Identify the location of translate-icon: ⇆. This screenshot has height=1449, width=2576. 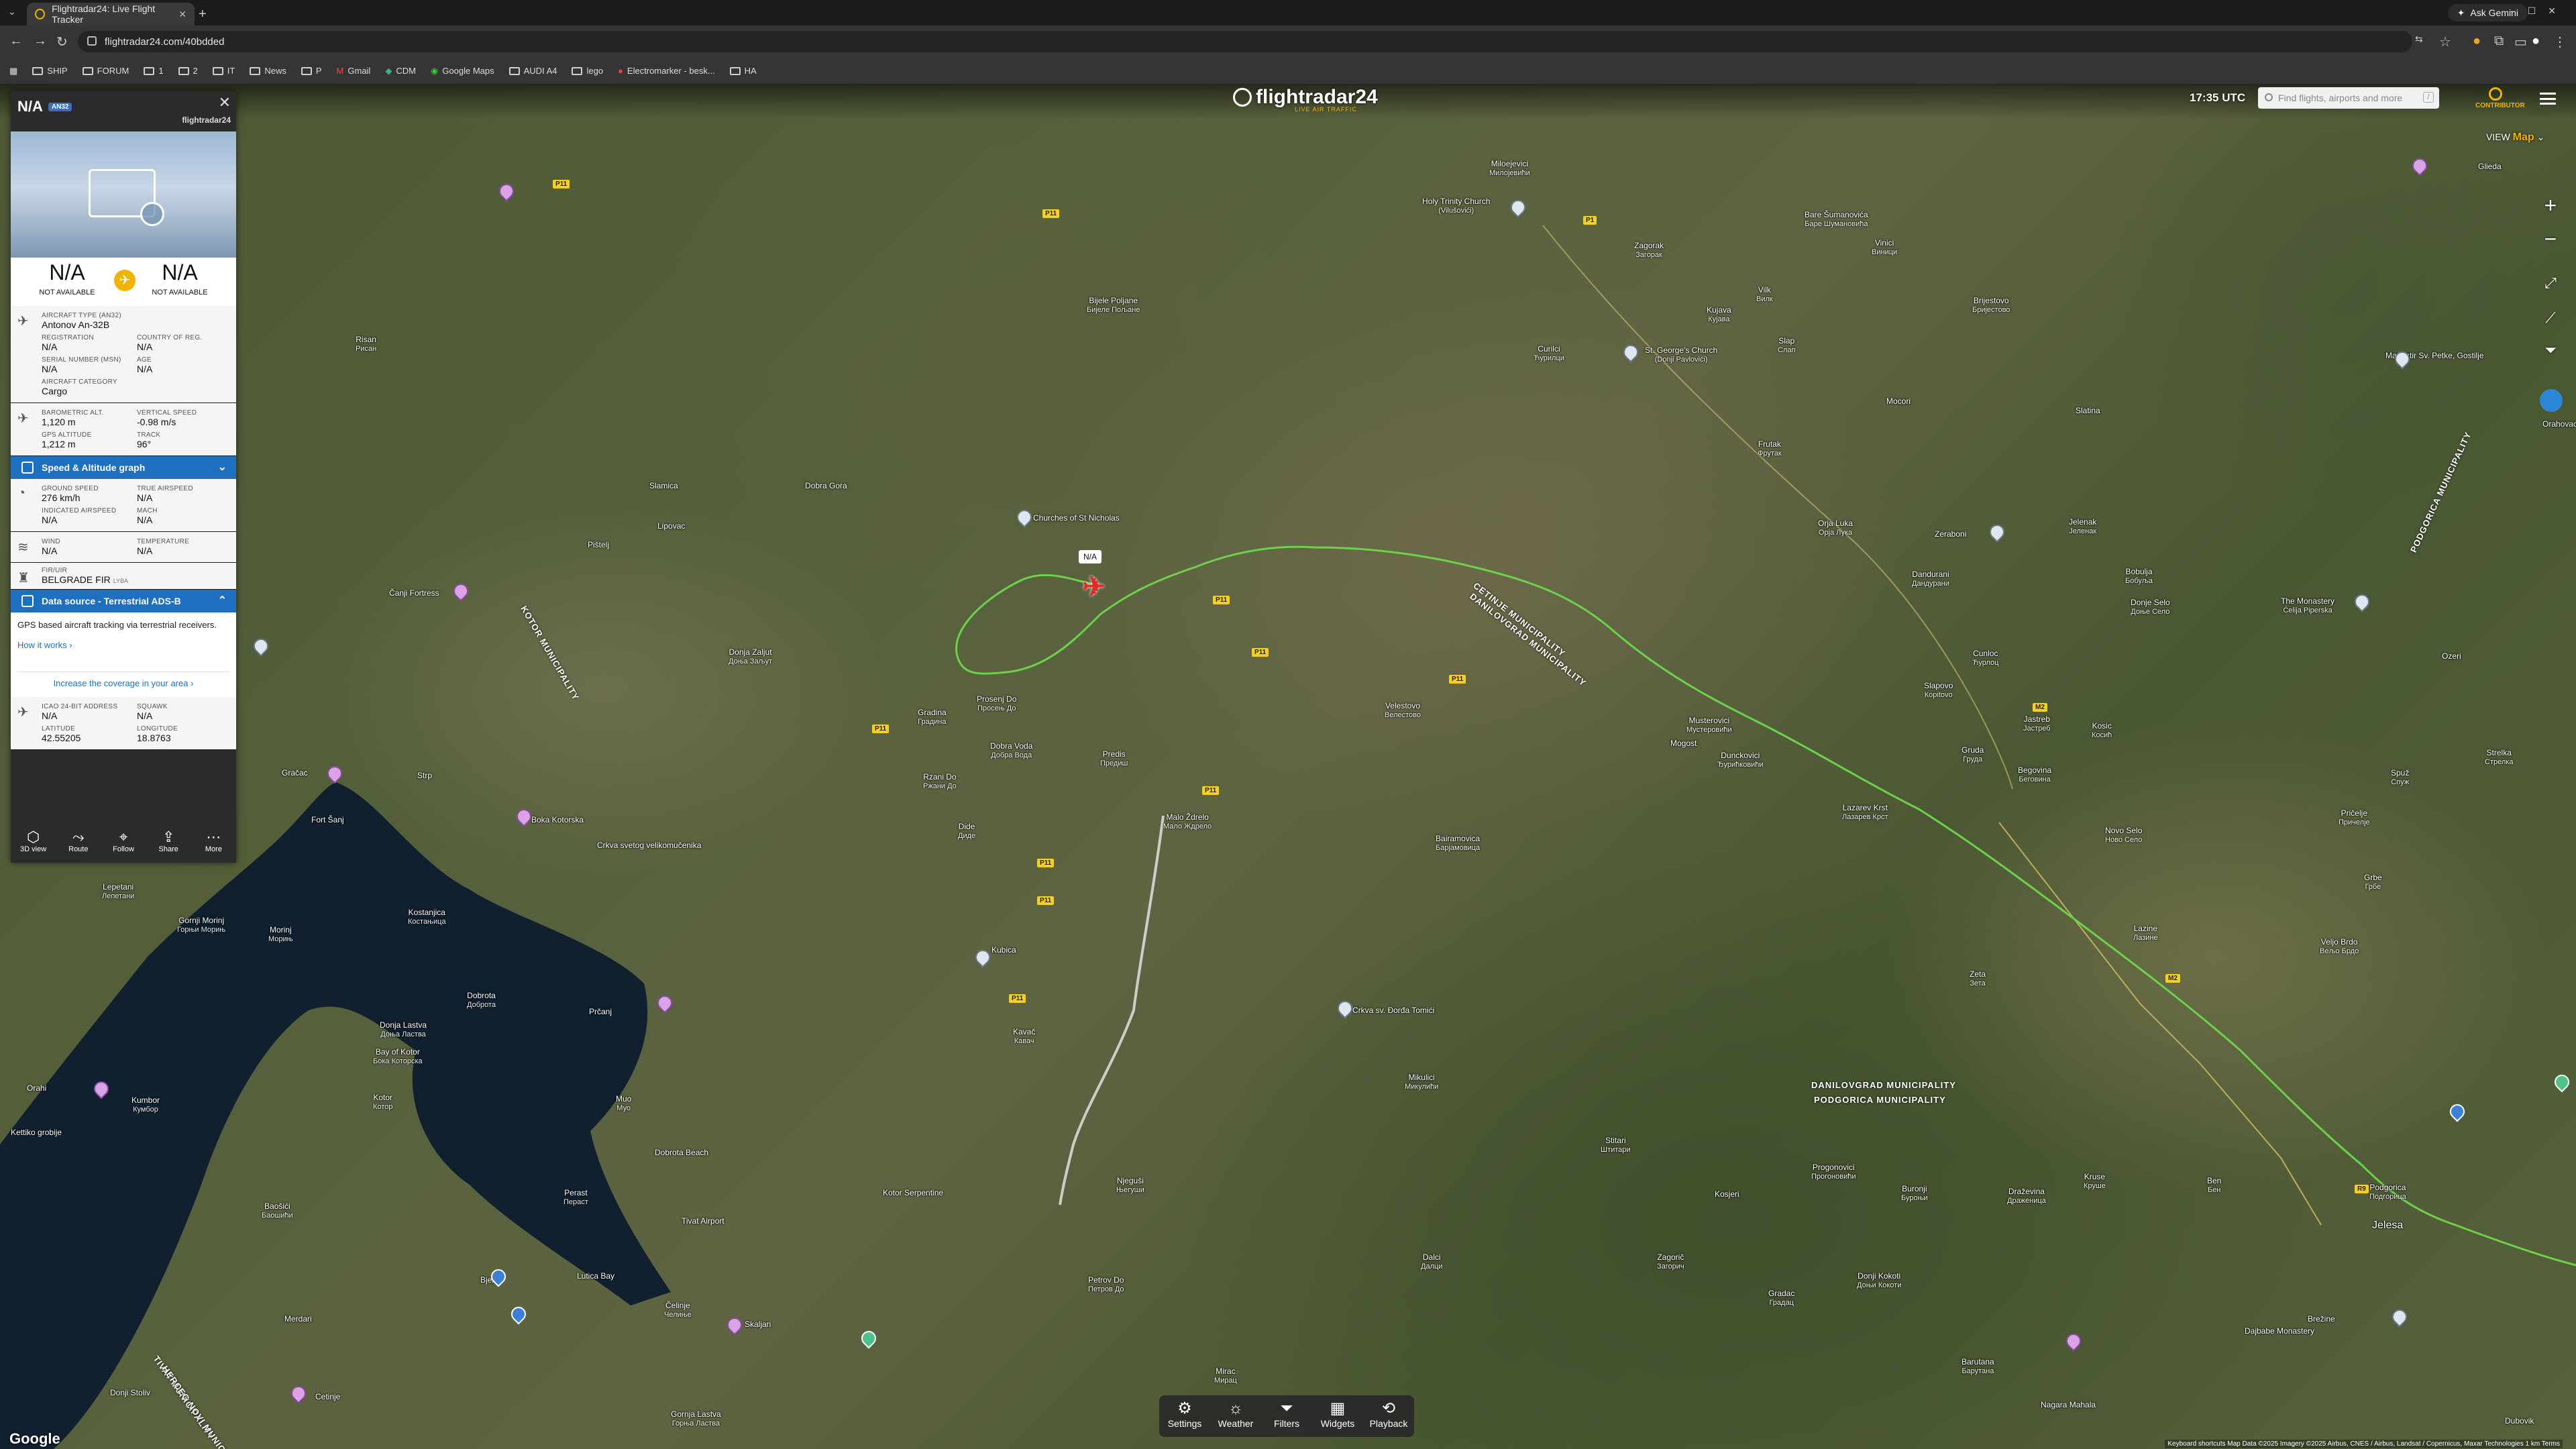
(2419, 39).